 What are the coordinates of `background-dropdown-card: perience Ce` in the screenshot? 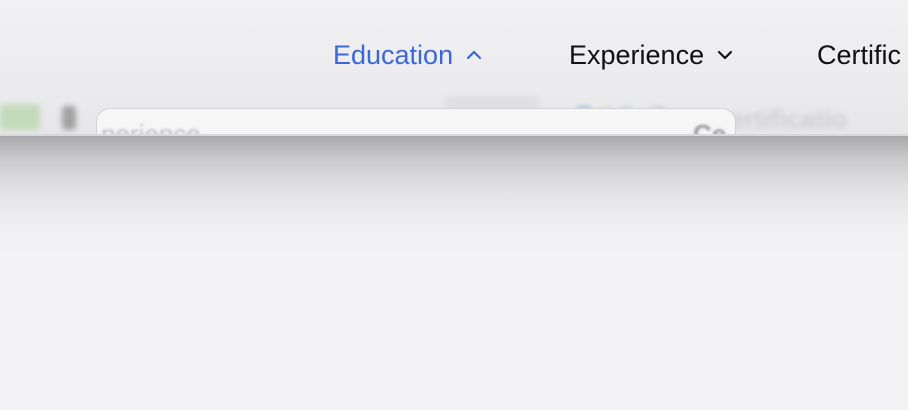 It's located at (416, 122).